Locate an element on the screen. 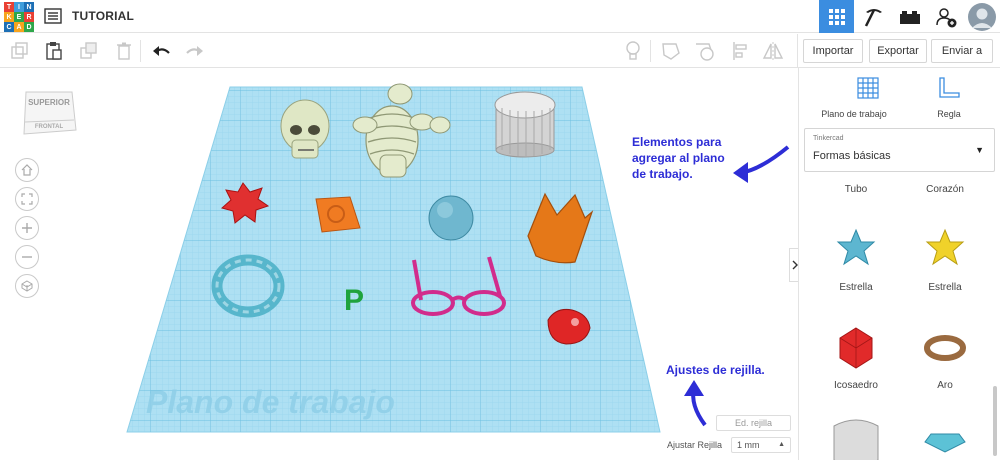 The image size is (1000, 460). ruler-icon is located at coordinates (949, 87).